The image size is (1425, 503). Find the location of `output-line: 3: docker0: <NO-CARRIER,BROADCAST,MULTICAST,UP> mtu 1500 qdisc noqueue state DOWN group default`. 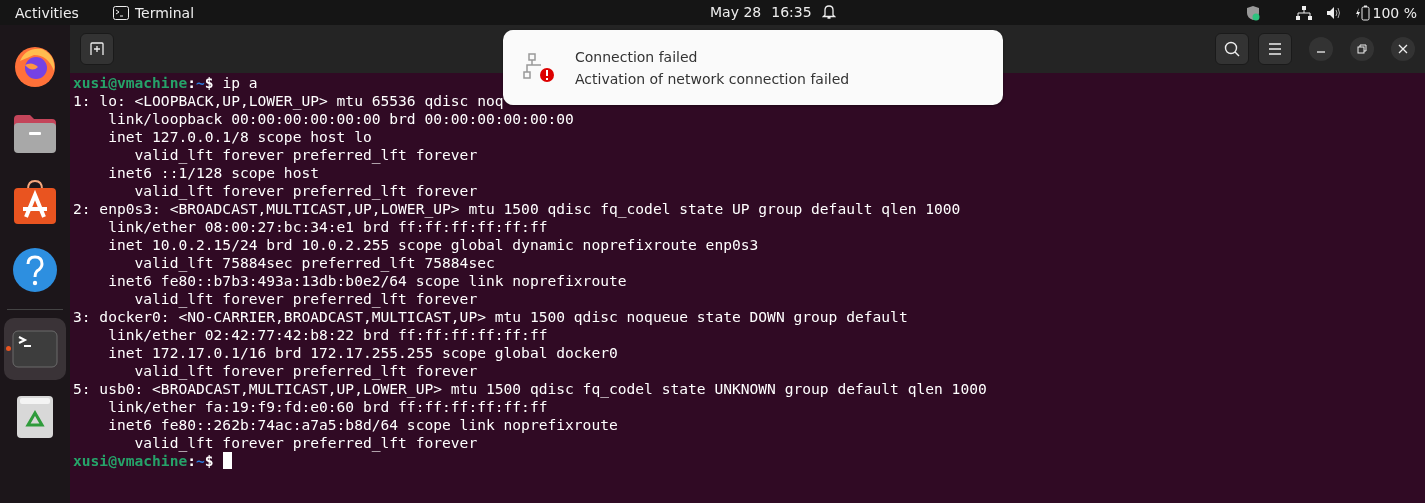

output-line: 3: docker0: <NO-CARRIER,BROADCAST,MULTICAST,UP> mtu 1500 qdisc noqueue state DOWN group default is located at coordinates (490, 317).